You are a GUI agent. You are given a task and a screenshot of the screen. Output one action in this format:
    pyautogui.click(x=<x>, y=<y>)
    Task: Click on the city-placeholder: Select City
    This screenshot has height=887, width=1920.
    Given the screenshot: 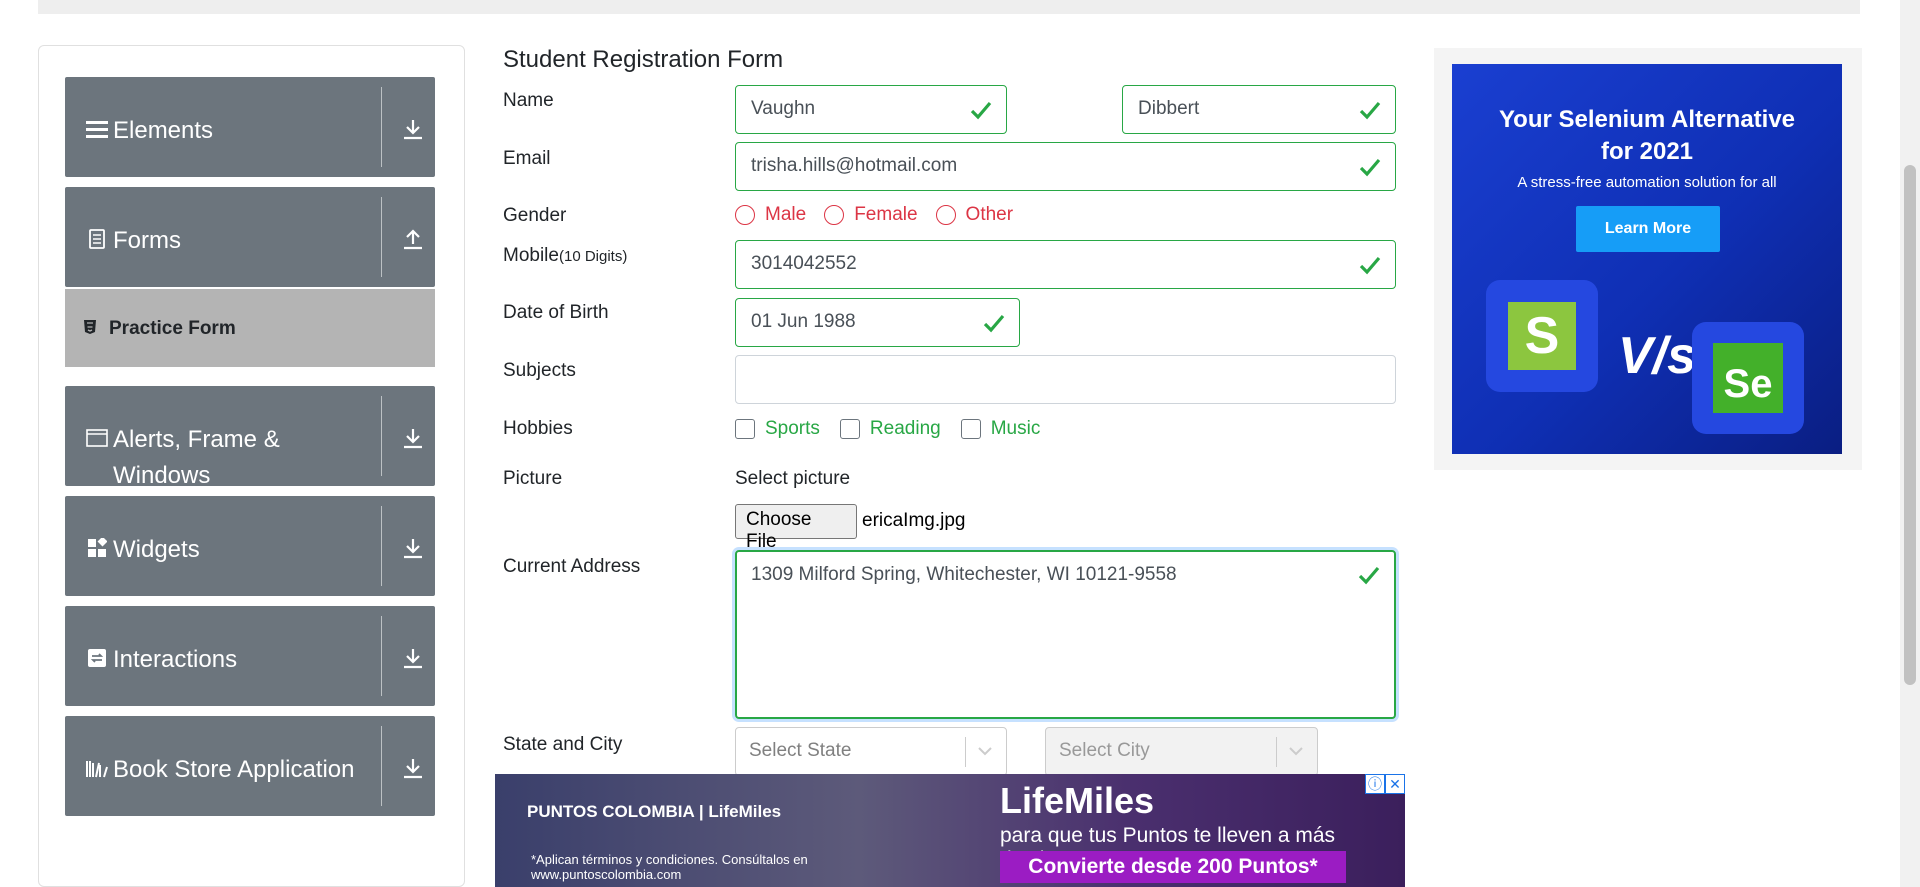 What is the action you would take?
    pyautogui.click(x=1104, y=750)
    